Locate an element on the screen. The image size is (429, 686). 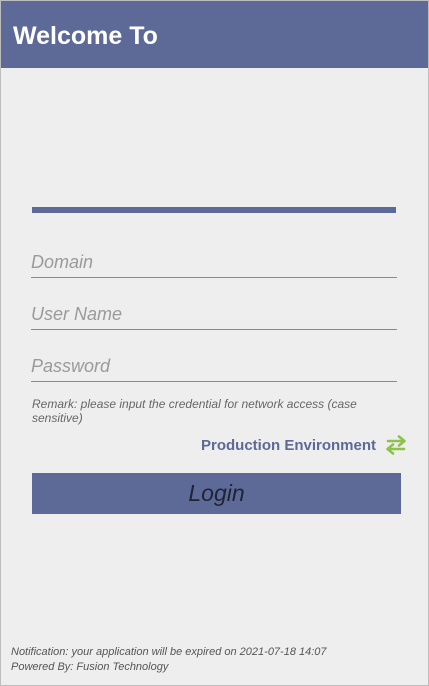
app-title: Welcome To is located at coordinates (85, 36).